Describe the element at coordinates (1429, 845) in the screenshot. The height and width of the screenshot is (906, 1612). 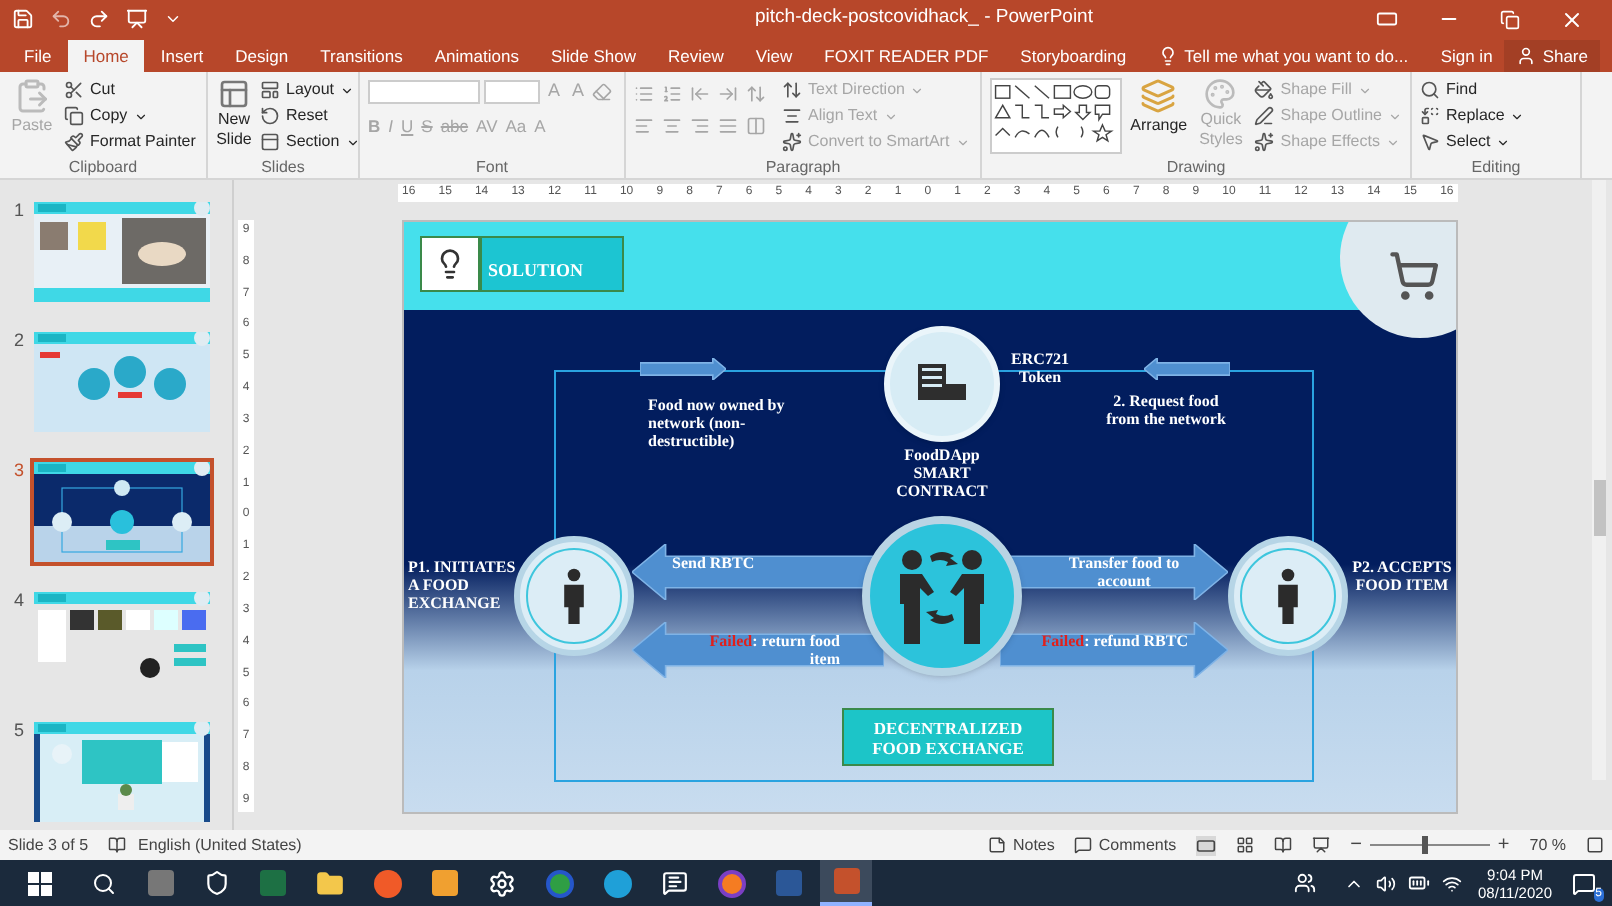
I see `zoom-slider` at that location.